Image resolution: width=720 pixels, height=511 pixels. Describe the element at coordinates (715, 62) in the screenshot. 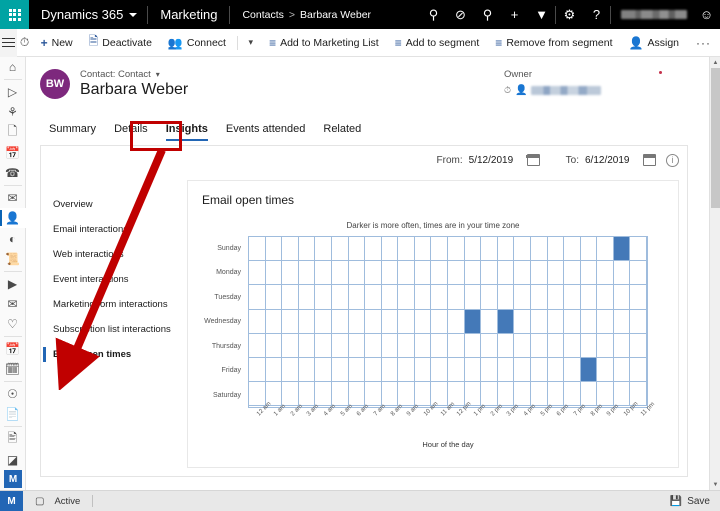

I see `scroll-up-arrow-icon: ▲` at that location.